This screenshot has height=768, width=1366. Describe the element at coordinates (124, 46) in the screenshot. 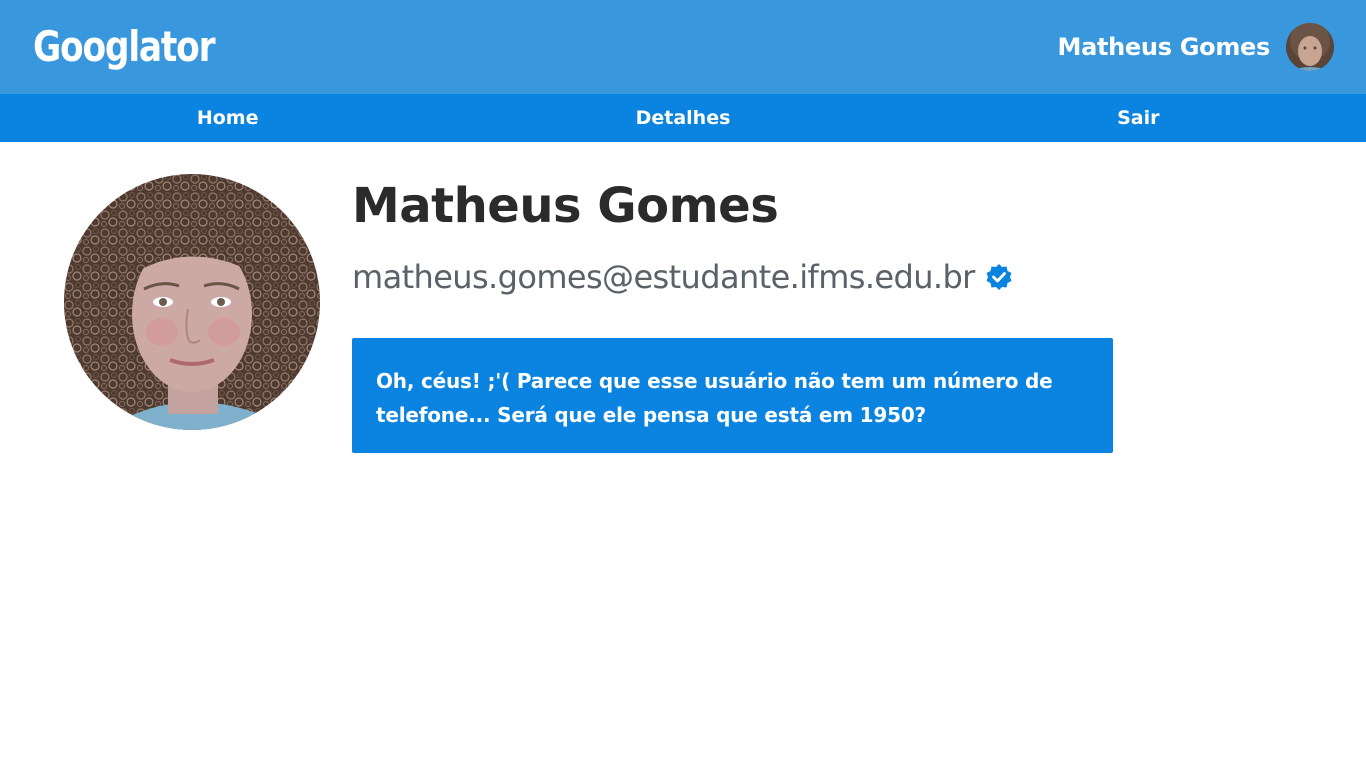

I see `app-logo: Googlator` at that location.